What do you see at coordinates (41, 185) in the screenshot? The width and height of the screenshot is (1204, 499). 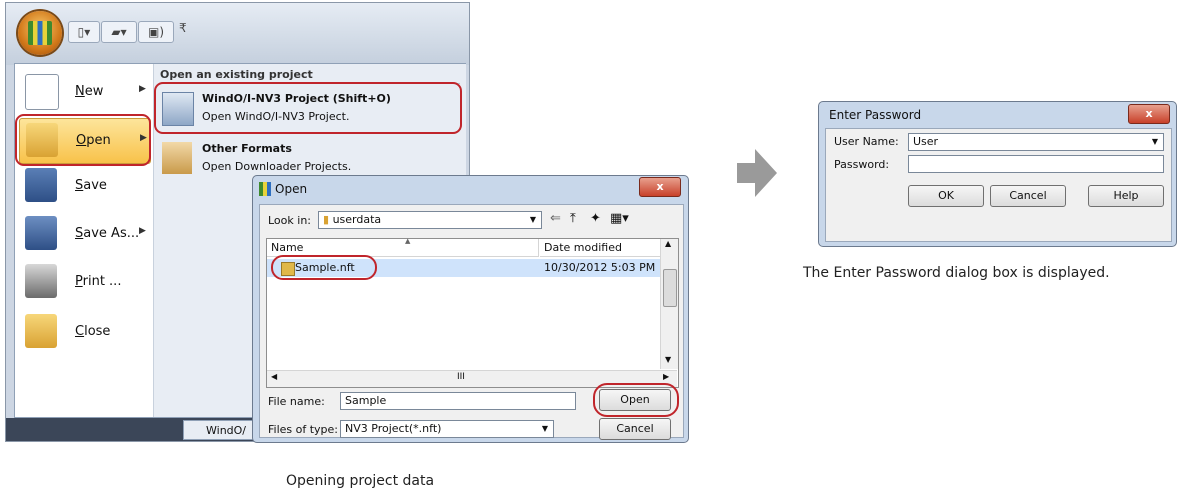 I see `save-disk-icon` at bounding box center [41, 185].